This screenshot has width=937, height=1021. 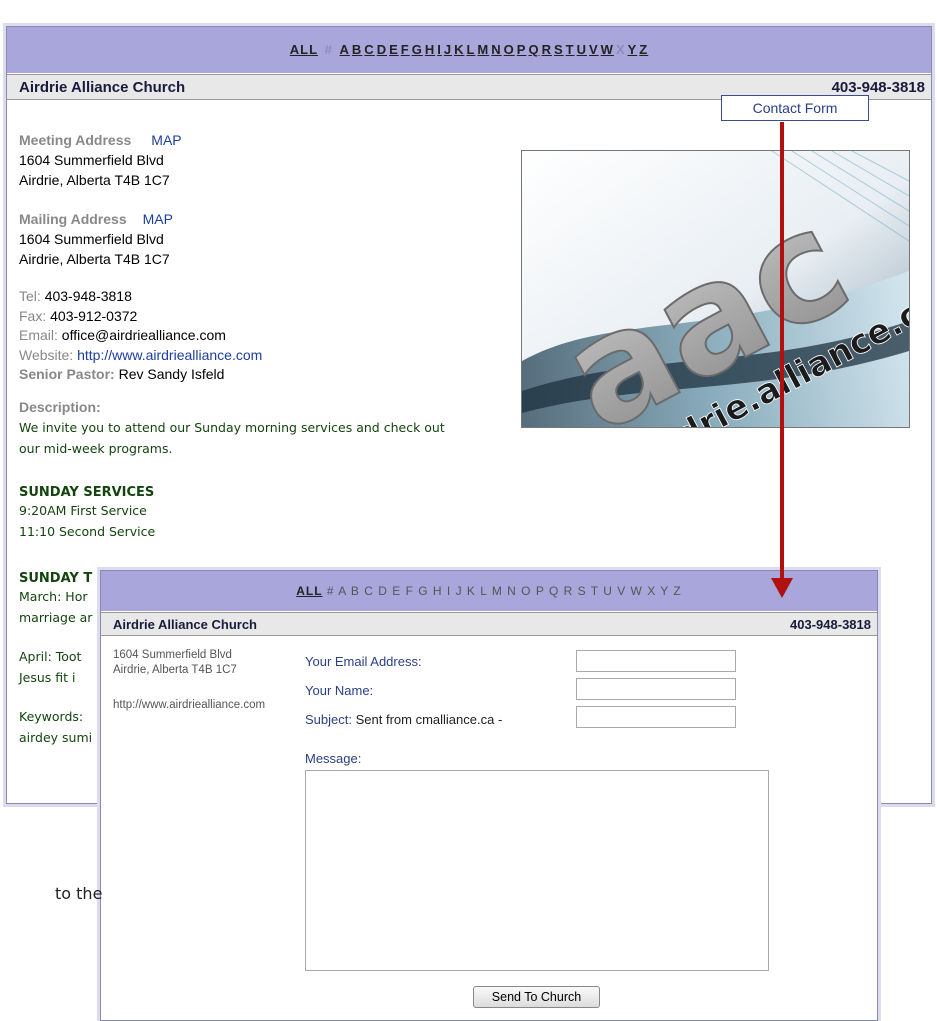 What do you see at coordinates (656, 689) in the screenshot?
I see `your-name-input` at bounding box center [656, 689].